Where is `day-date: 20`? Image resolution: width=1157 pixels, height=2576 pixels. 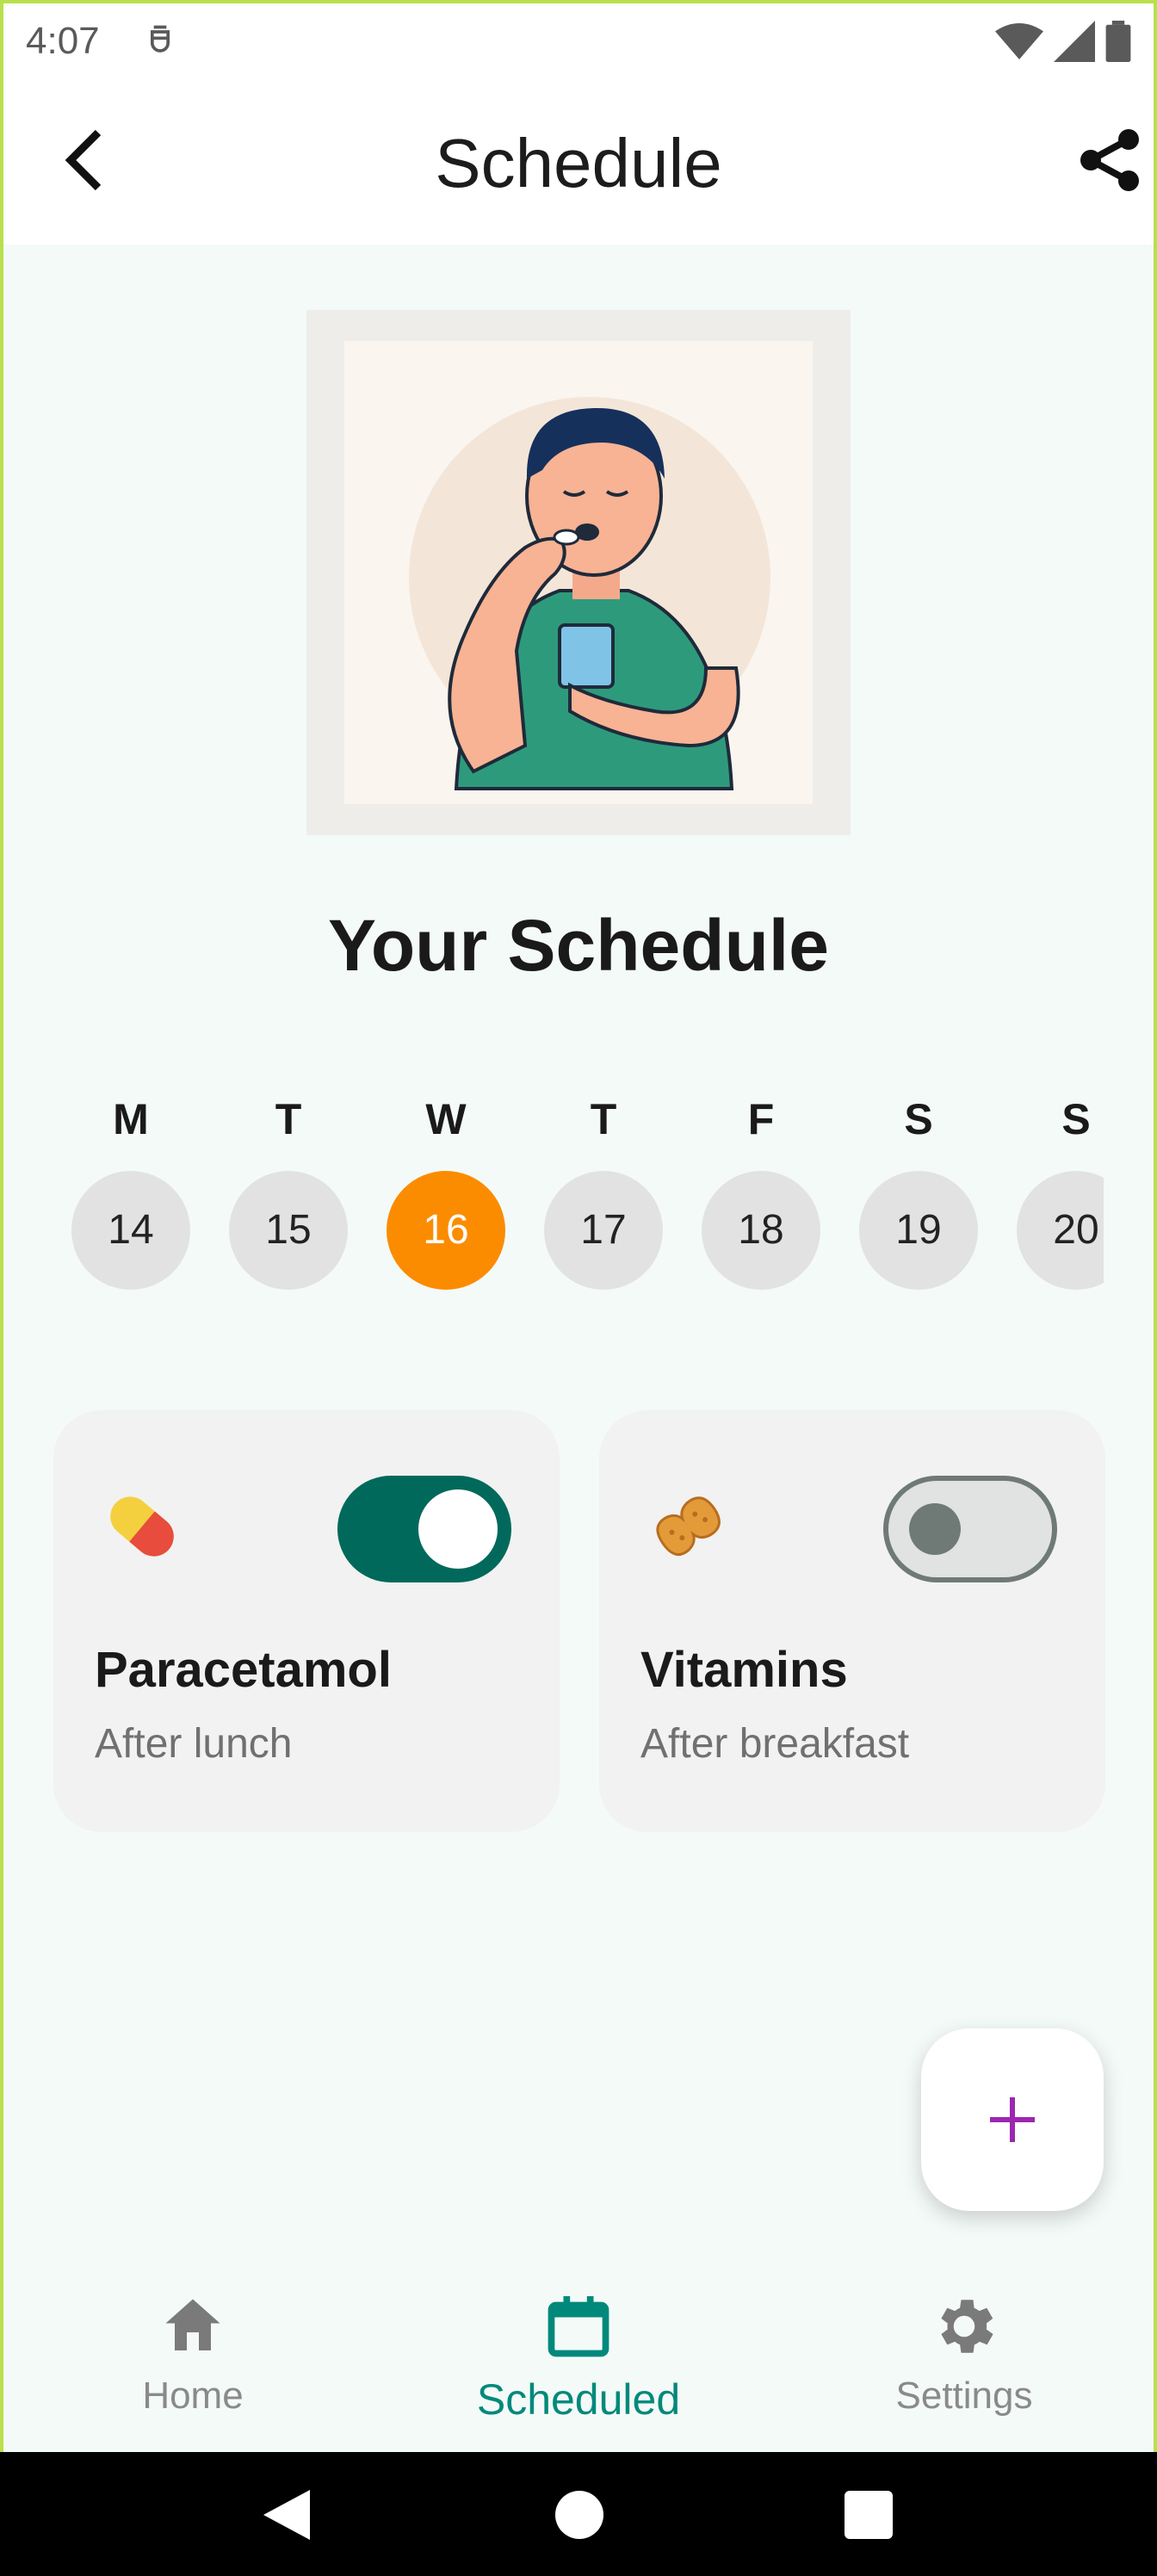
day-date: 20 is located at coordinates (1060, 1230).